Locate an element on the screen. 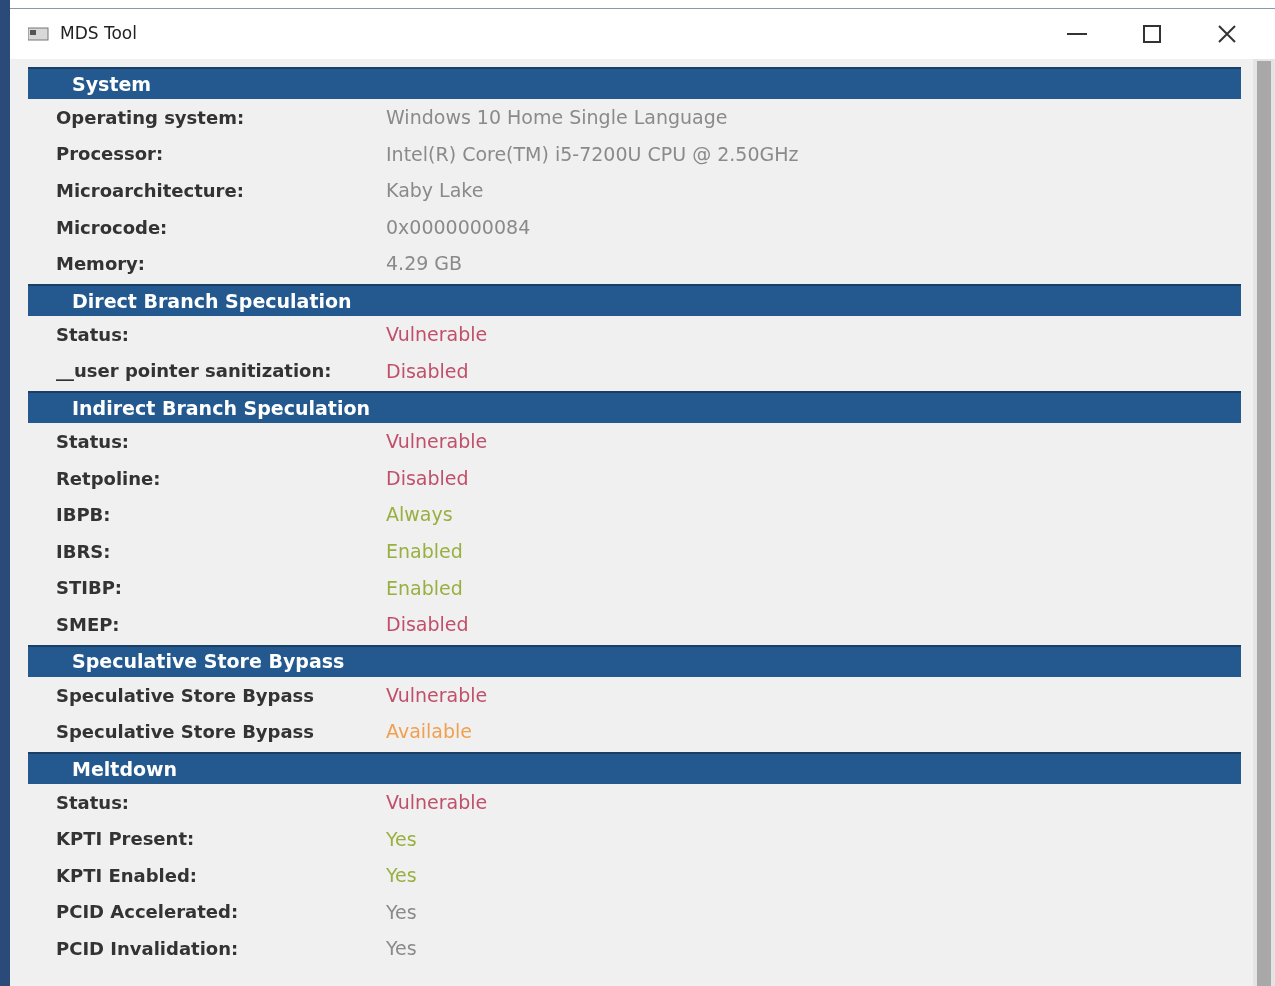 This screenshot has width=1275, height=986. minimize-icon is located at coordinates (1077, 34).